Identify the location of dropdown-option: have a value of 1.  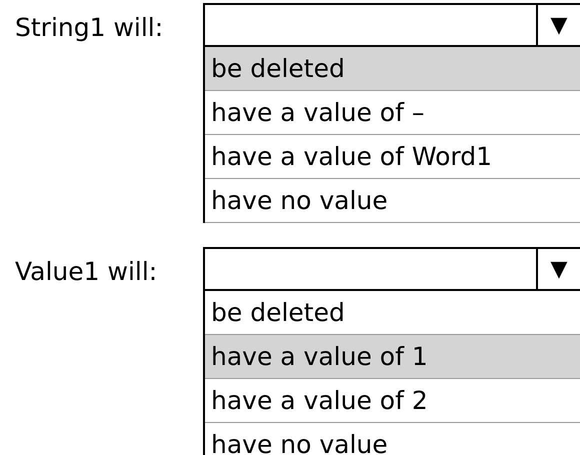
(392, 357).